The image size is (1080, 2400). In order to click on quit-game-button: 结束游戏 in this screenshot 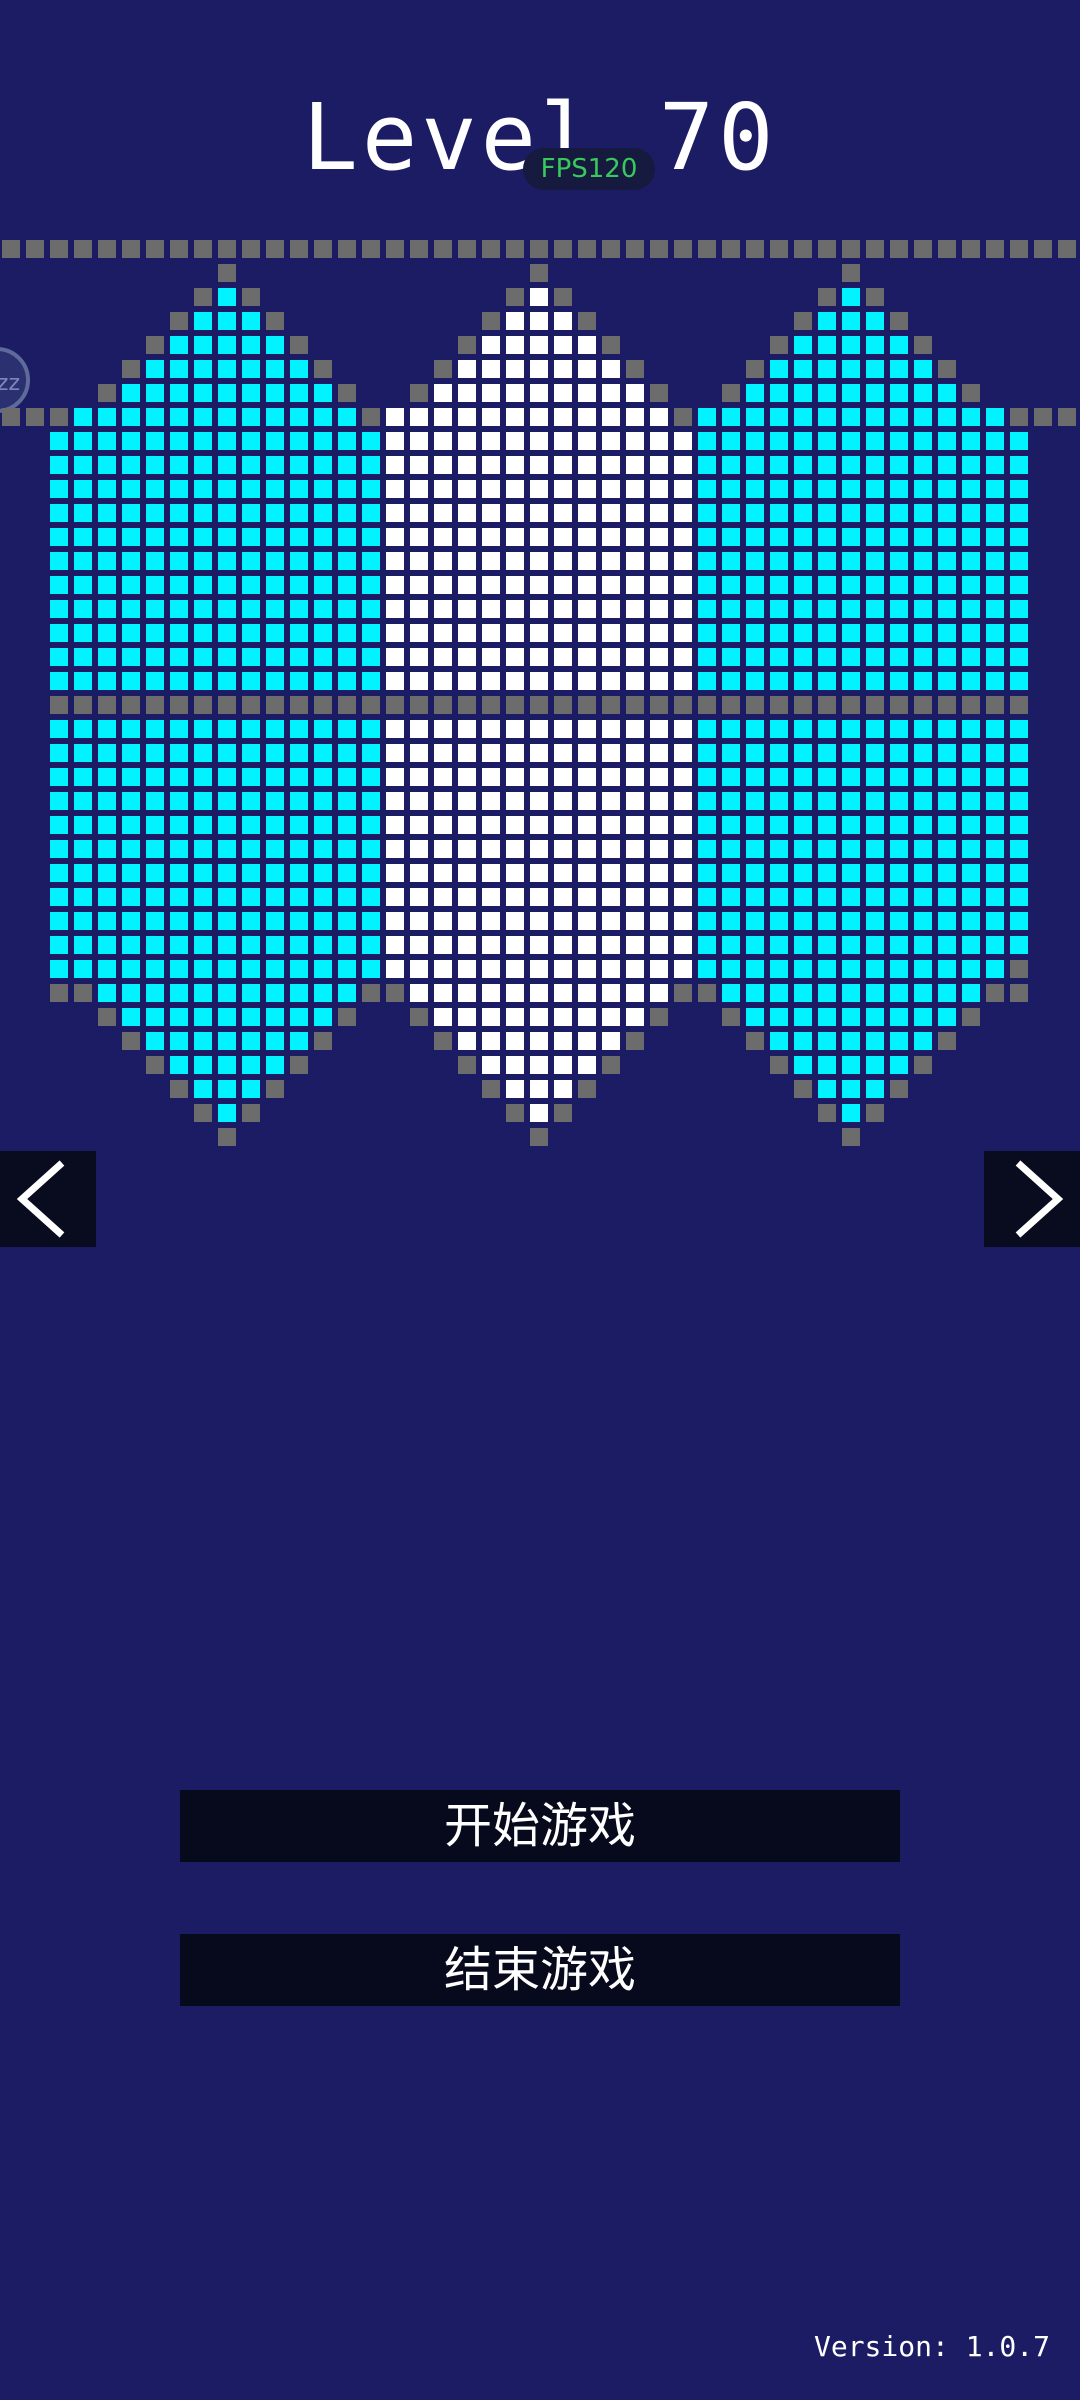, I will do `click(540, 1970)`.